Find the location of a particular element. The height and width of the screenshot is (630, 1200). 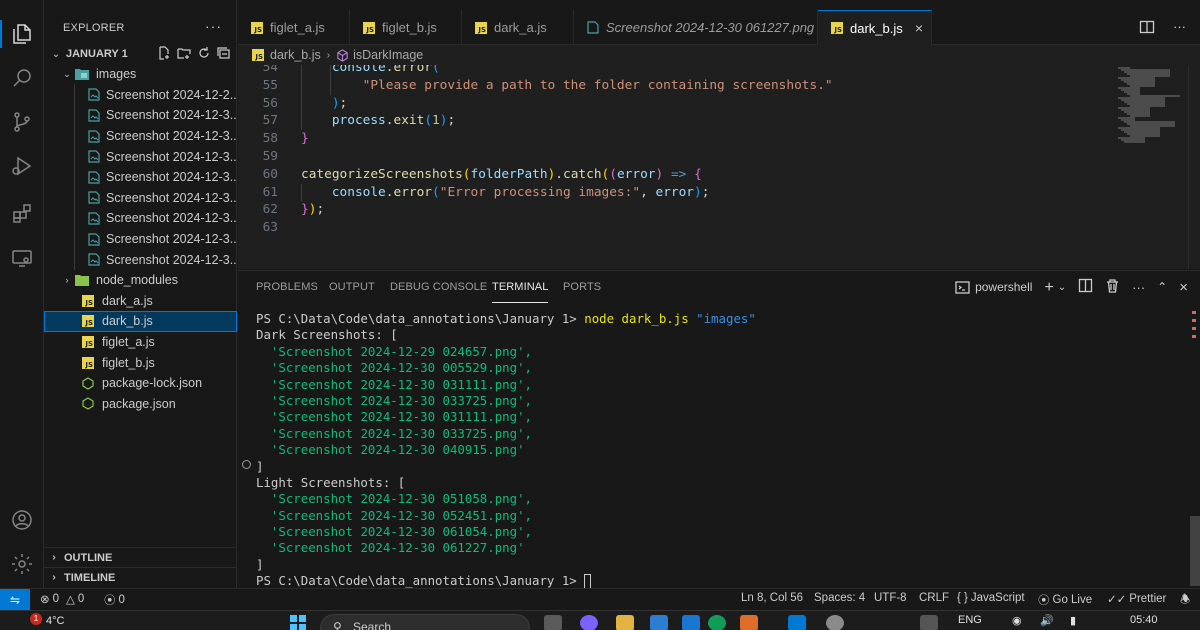

split-terminal-icon is located at coordinates (1085, 287).